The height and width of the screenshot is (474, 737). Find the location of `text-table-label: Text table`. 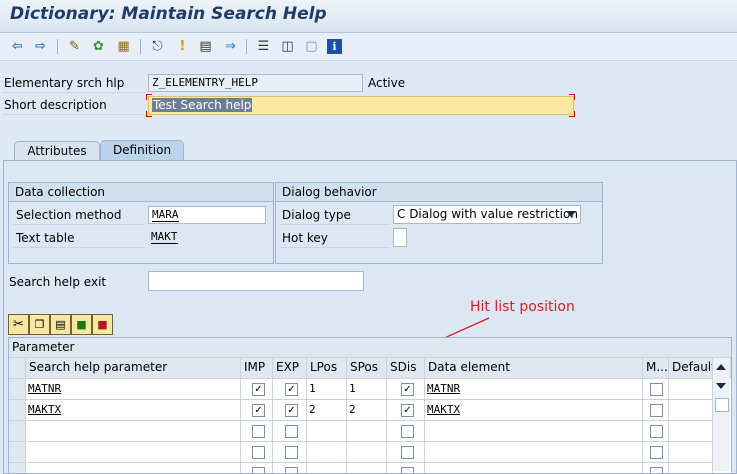

text-table-label: Text table is located at coordinates (45, 238).